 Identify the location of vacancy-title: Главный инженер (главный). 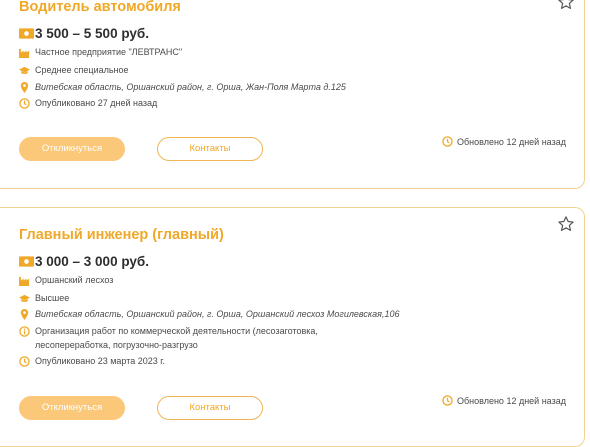
(121, 235).